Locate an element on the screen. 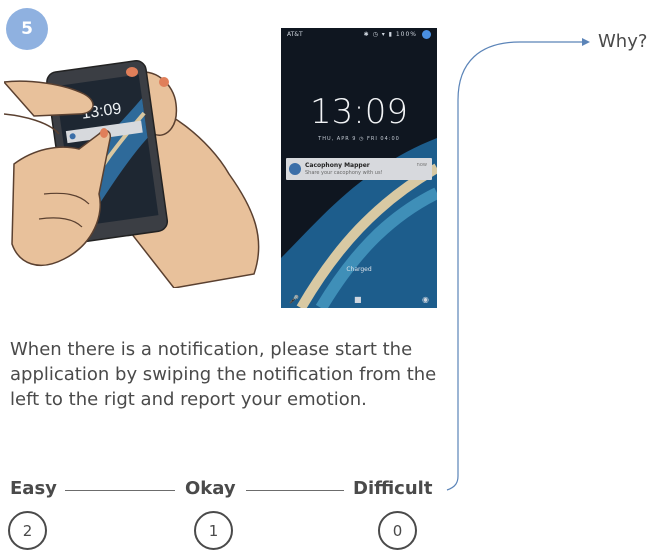 The image size is (648, 559). rating-option-easy: 2 is located at coordinates (27, 530).